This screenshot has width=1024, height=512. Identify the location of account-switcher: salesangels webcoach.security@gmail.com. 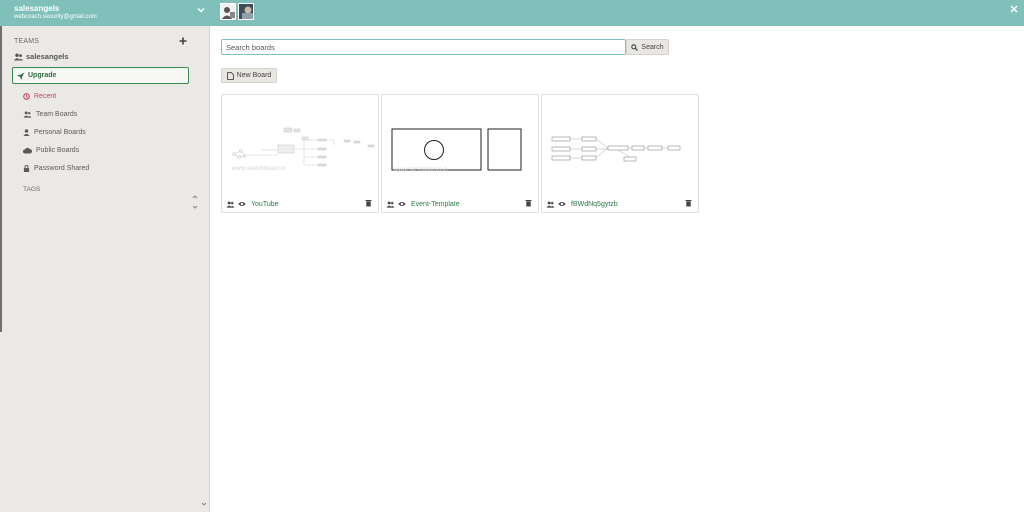
(55, 12).